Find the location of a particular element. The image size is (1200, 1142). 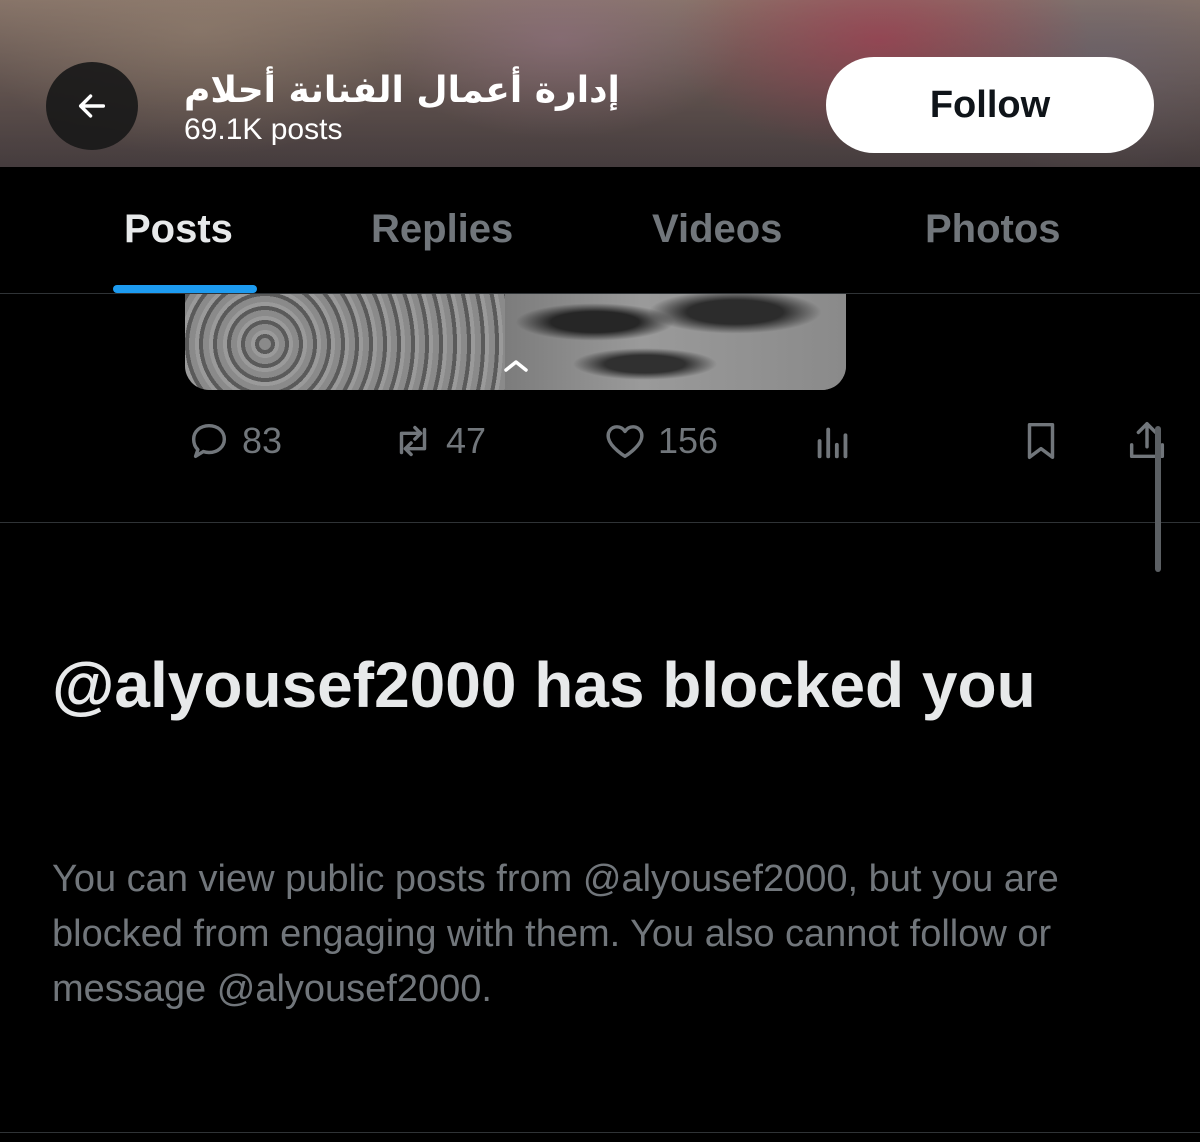

profile-title: إدارة أعمال الفنانة أحلام 69.1K posts is located at coordinates (444, 109).